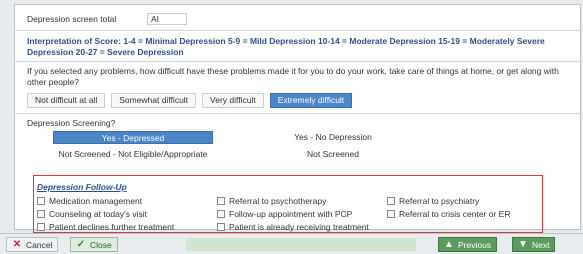 This screenshot has width=583, height=254. I want to click on arrow-down-icon: ▼, so click(523, 244).